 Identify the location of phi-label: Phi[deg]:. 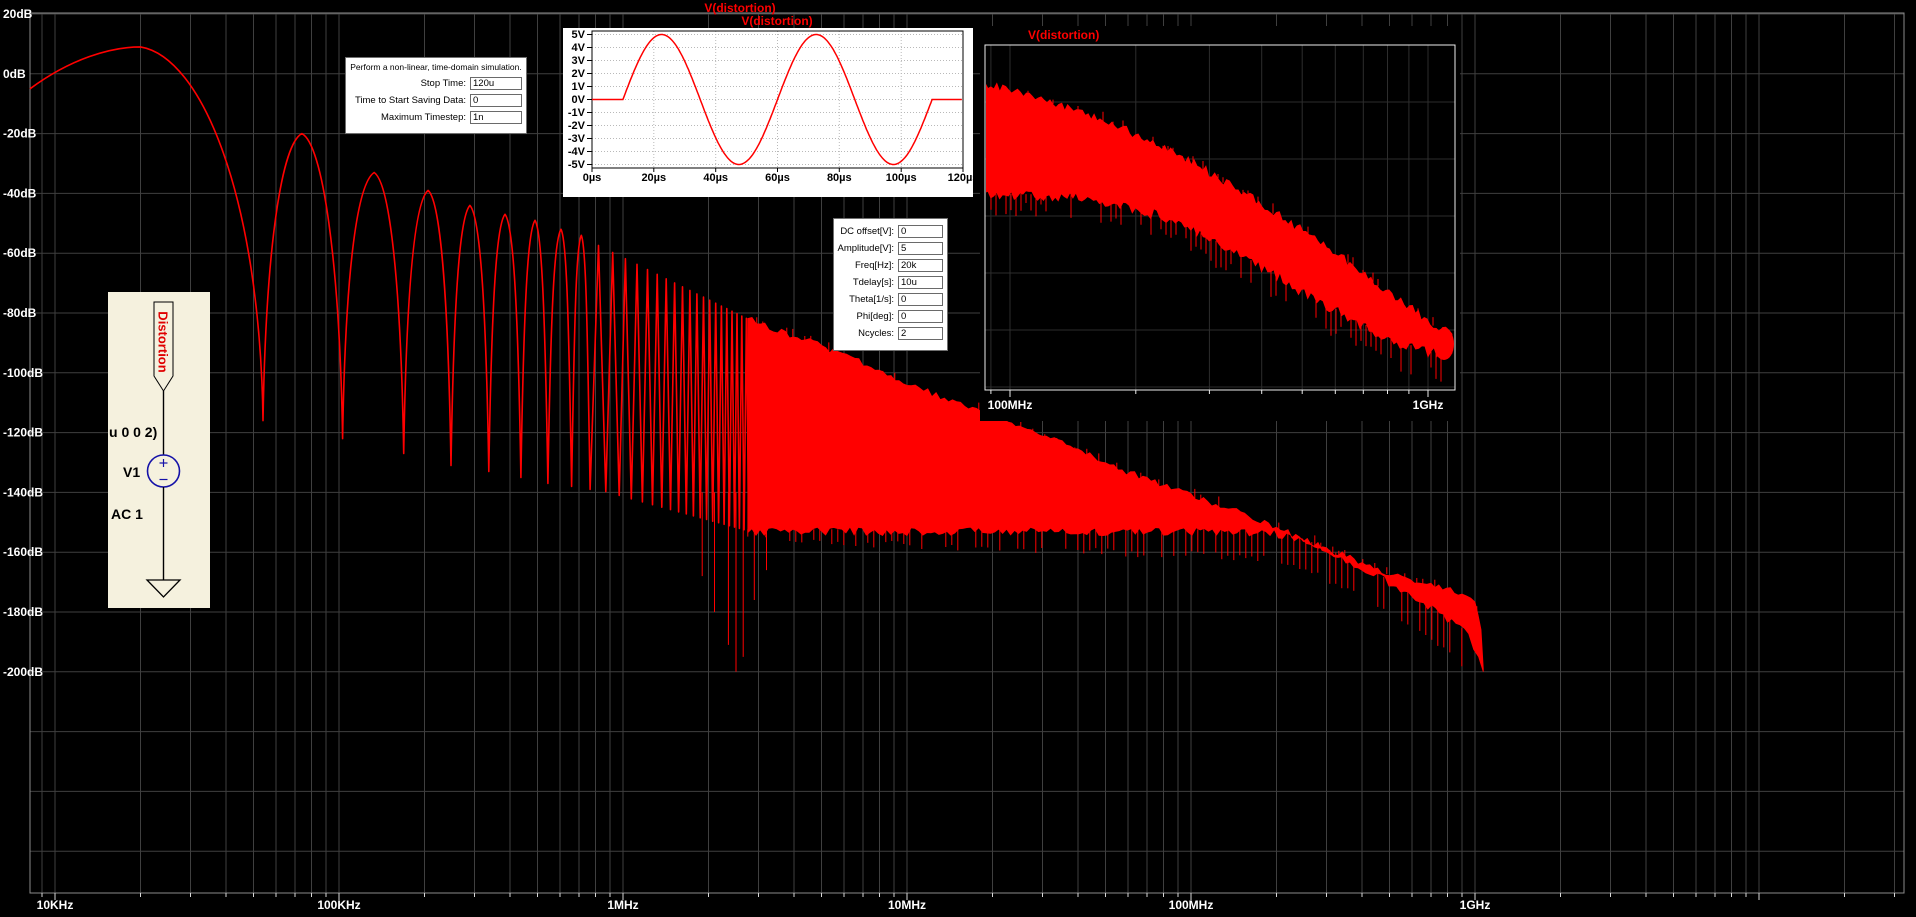
(875, 316).